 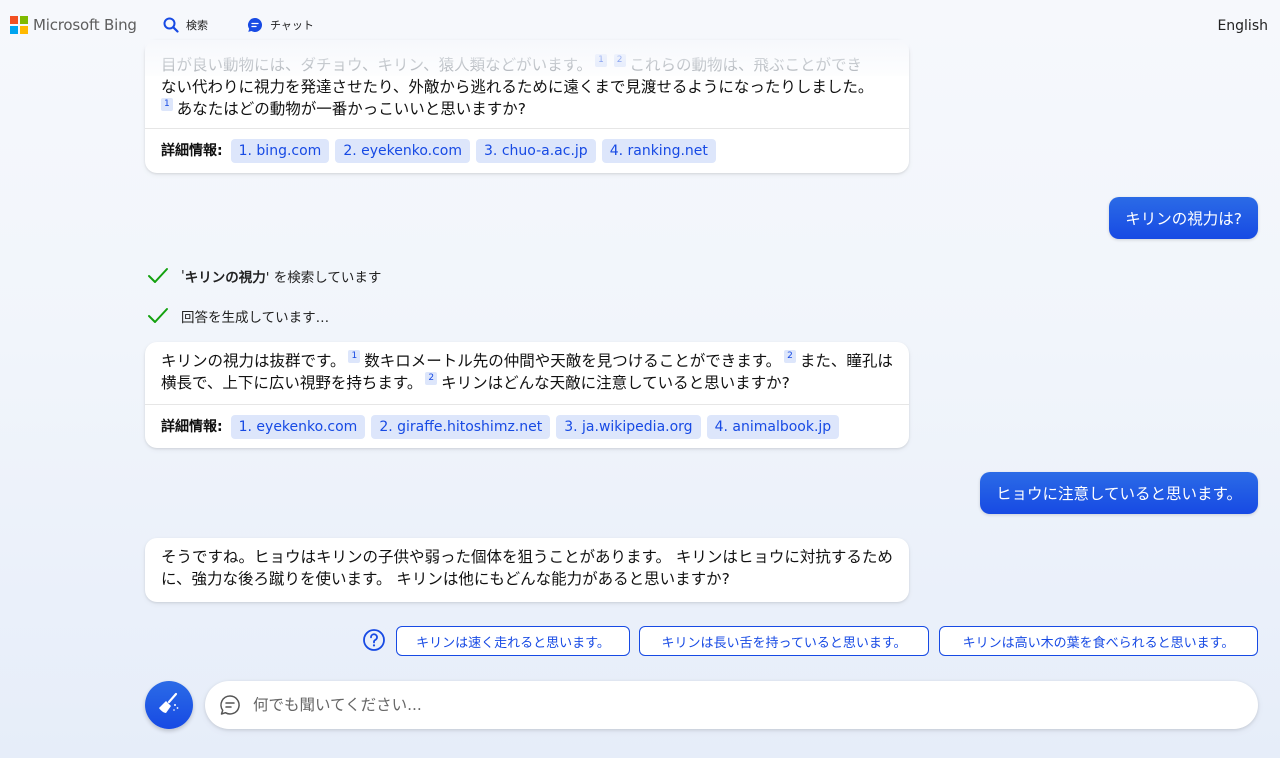 I want to click on tab-search: 検索, so click(x=185, y=25).